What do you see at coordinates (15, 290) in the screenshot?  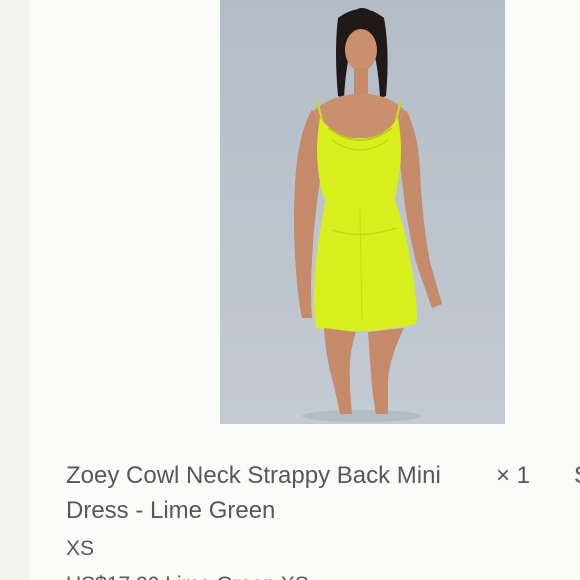 I see `left-gutter` at bounding box center [15, 290].